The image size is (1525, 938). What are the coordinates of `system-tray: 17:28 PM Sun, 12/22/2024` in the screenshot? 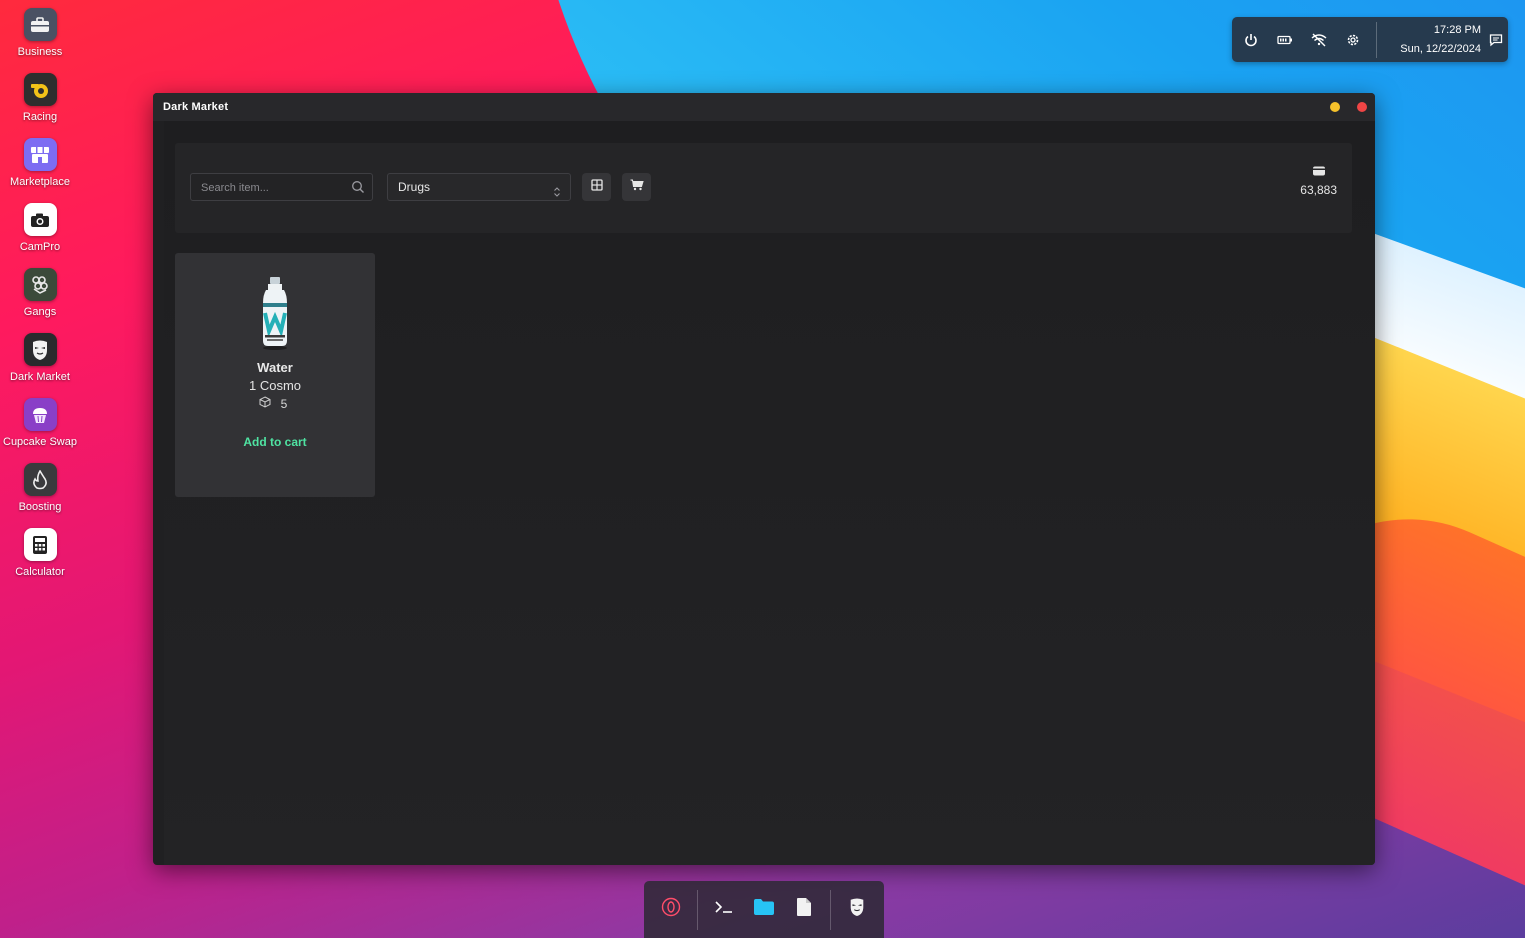 It's located at (1370, 39).